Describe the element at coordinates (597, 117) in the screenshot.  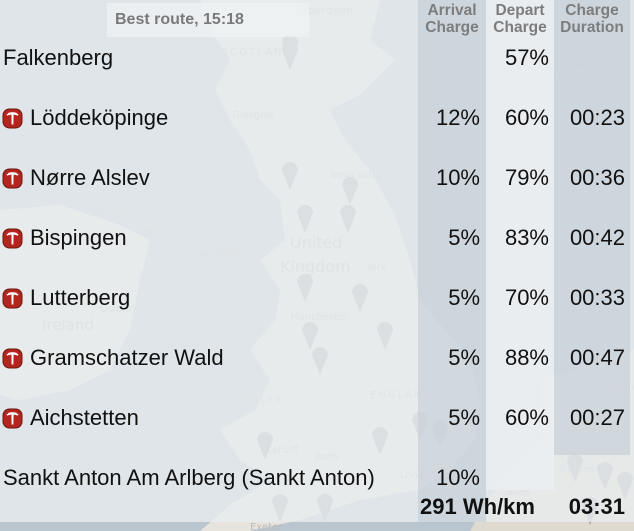
I see `stop-charge-duration: 00:23` at that location.